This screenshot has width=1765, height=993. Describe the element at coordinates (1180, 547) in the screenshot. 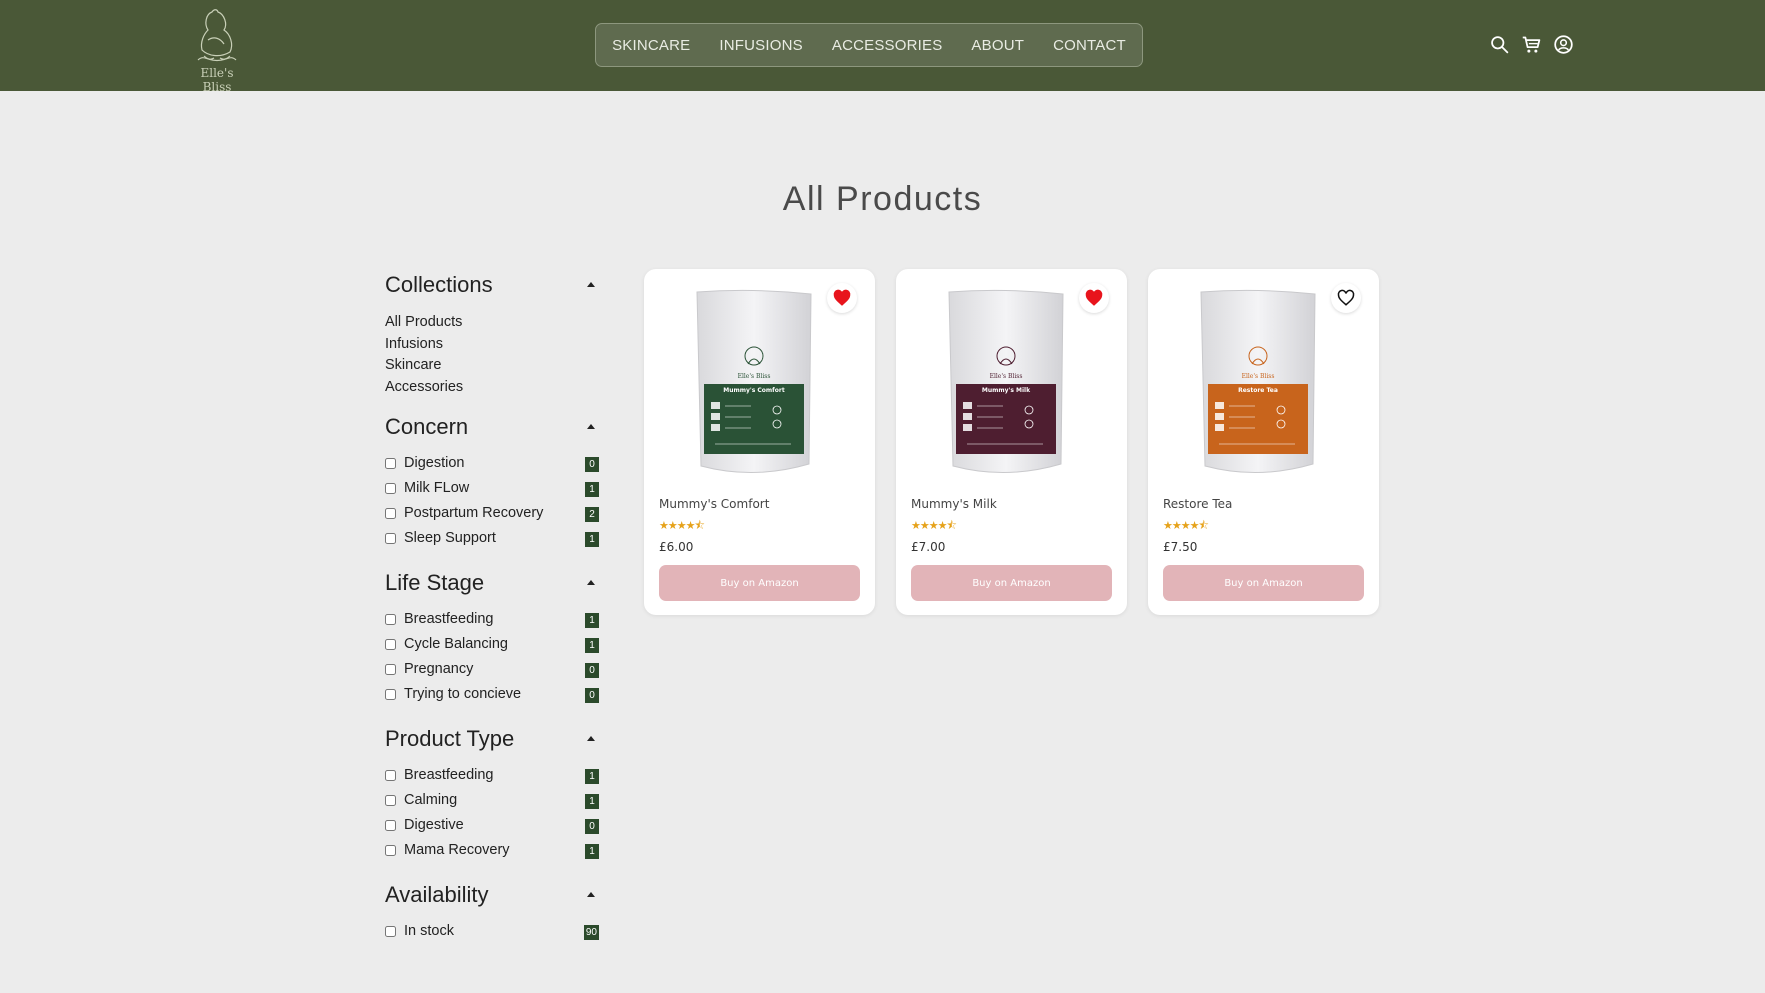

I see `product-price: £7.50` at that location.